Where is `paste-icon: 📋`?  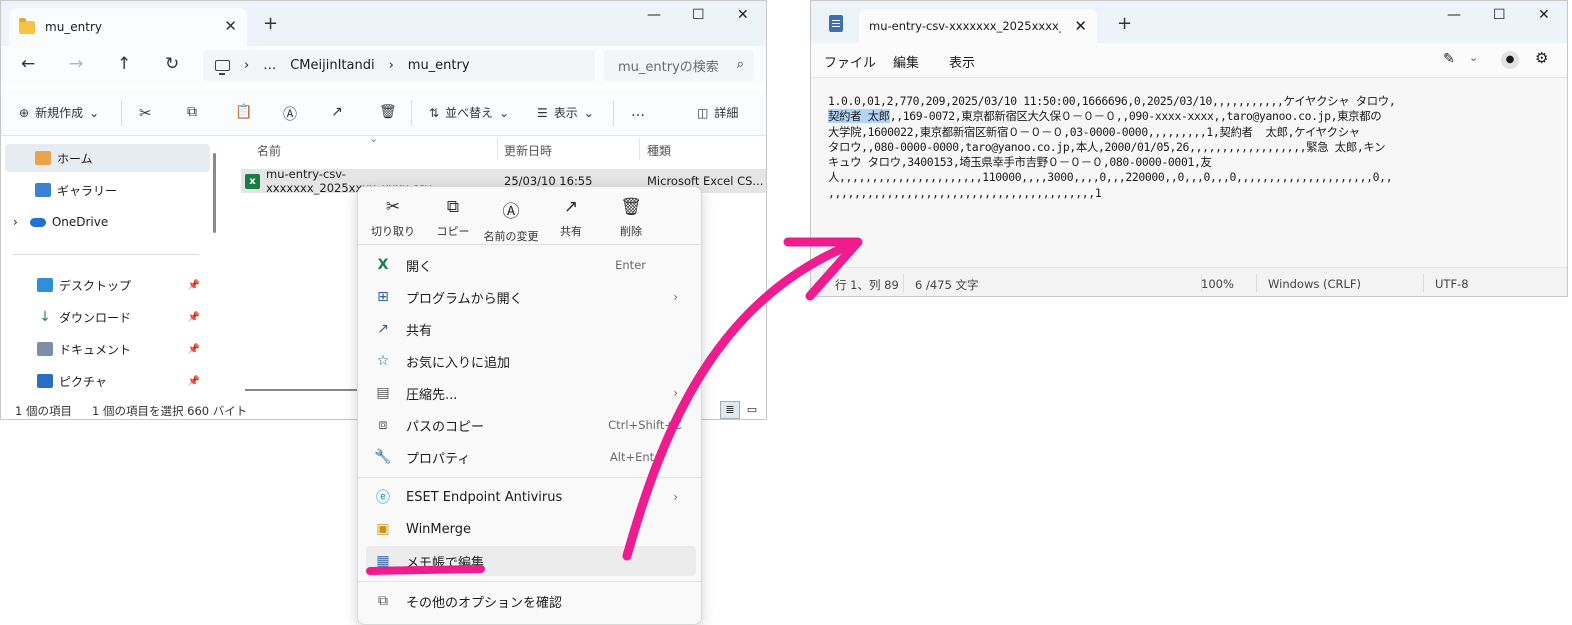 paste-icon: 📋 is located at coordinates (243, 112).